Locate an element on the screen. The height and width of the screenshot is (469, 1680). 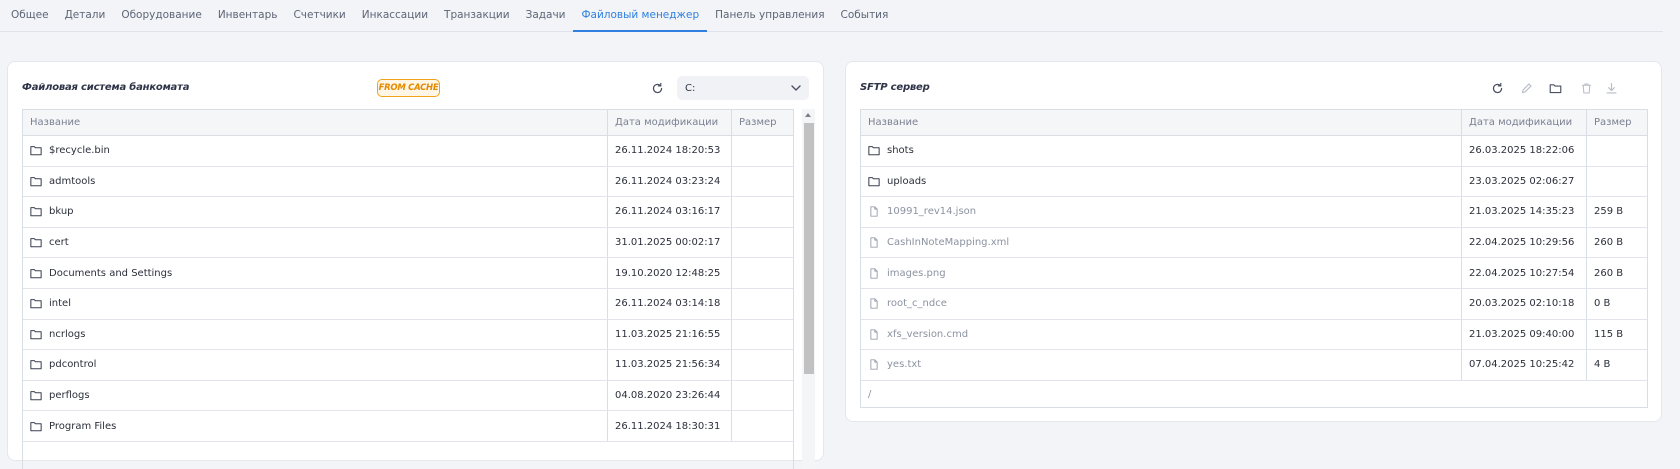
drive-select: C: is located at coordinates (743, 88).